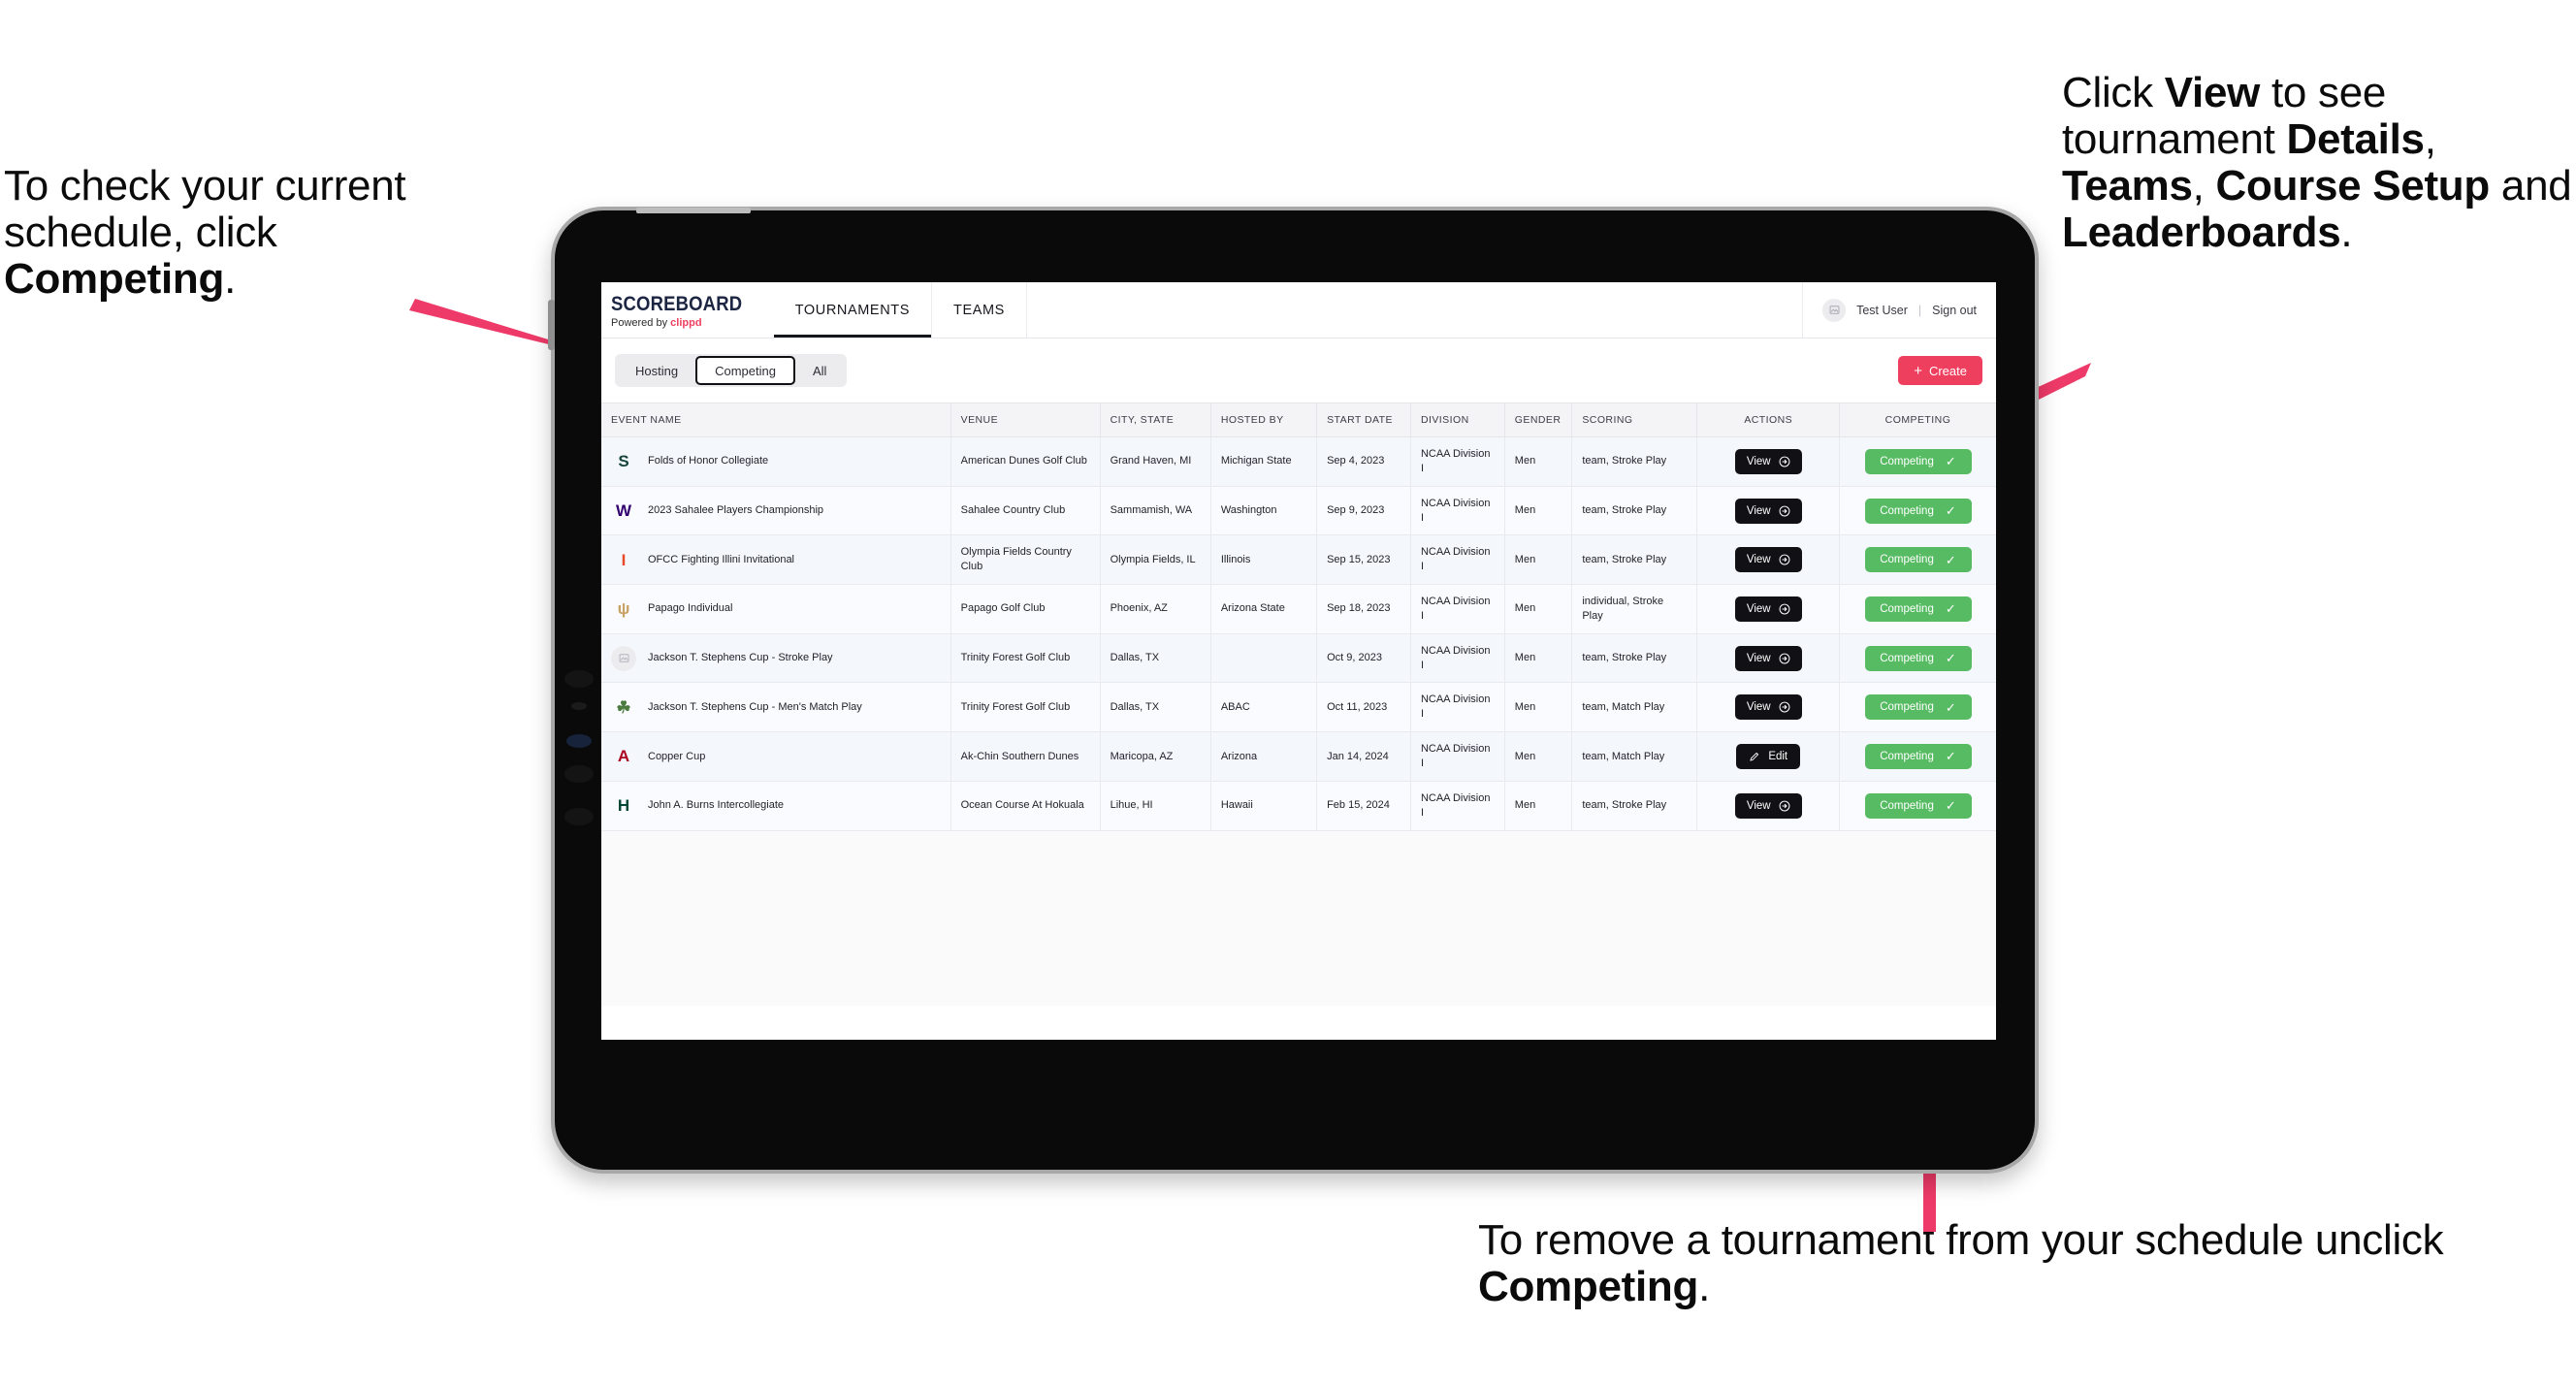 The width and height of the screenshot is (2576, 1386). What do you see at coordinates (1950, 461) in the screenshot?
I see `check-icon: ✓` at bounding box center [1950, 461].